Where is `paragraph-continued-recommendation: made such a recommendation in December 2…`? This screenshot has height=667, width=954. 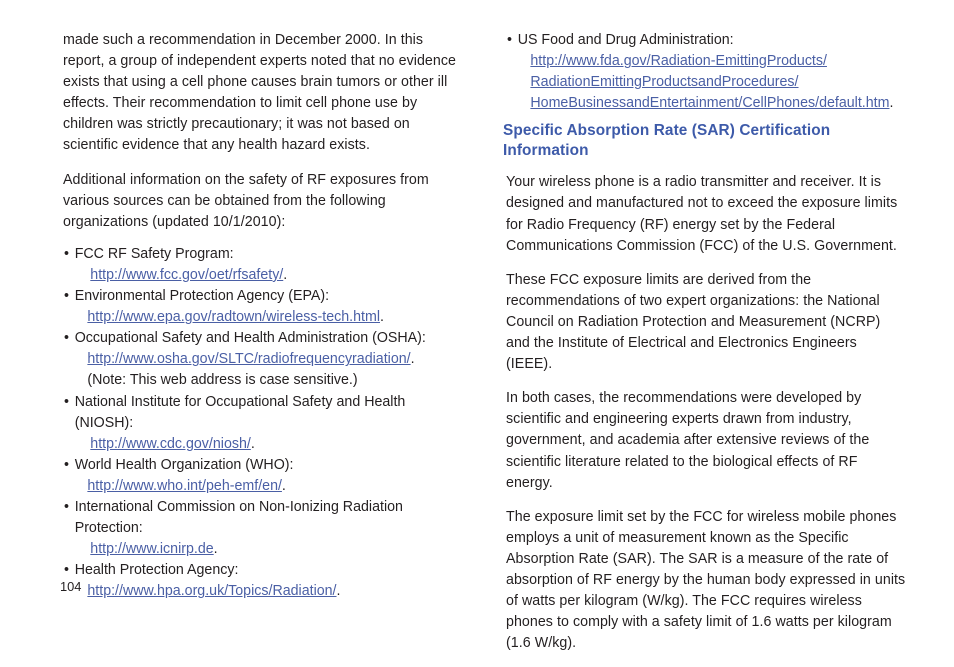
paragraph-continued-recommendation: made such a recommendation in December 2… is located at coordinates (259, 93).